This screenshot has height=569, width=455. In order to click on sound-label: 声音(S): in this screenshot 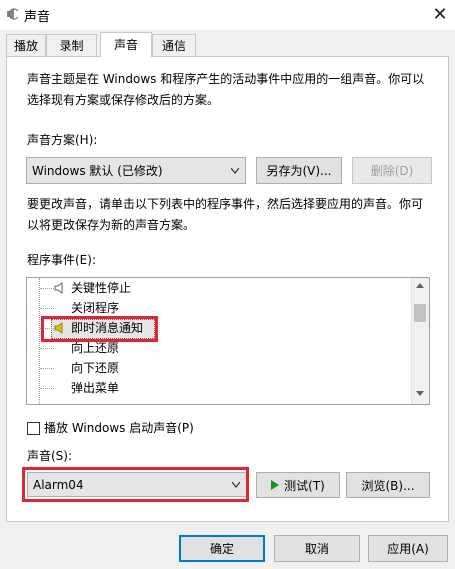, I will do `click(50, 456)`.